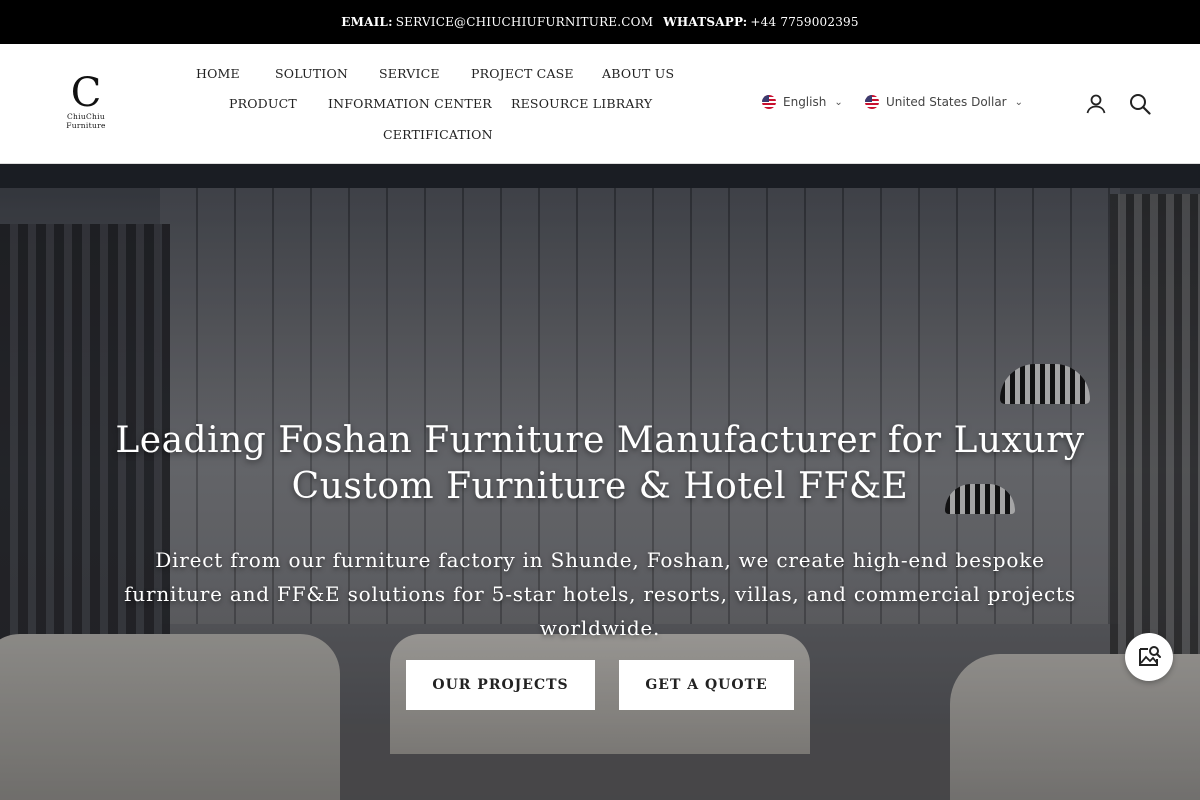  I want to click on language-label: English, so click(805, 102).